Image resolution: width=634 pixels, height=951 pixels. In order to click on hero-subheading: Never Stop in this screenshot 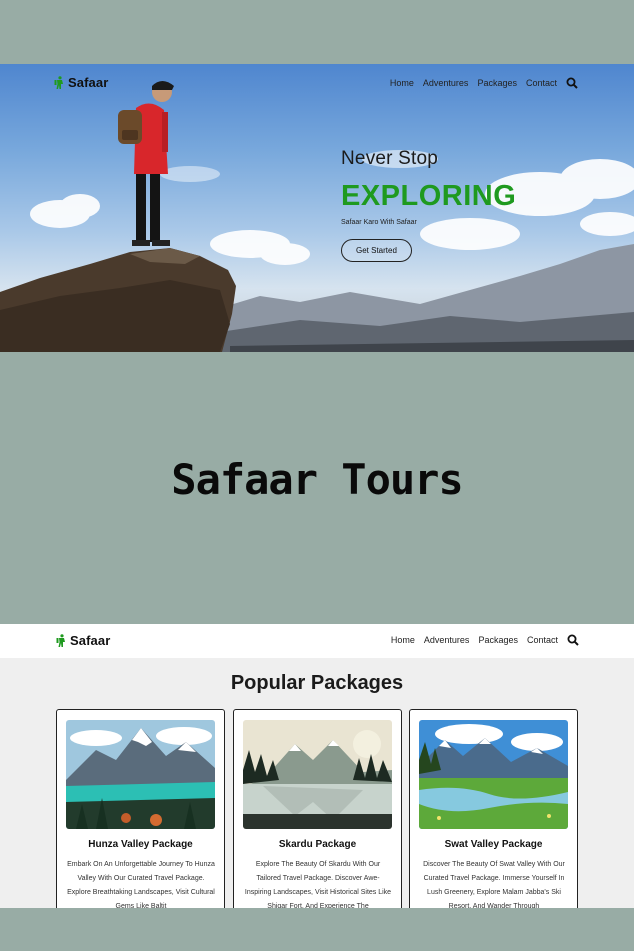, I will do `click(390, 158)`.